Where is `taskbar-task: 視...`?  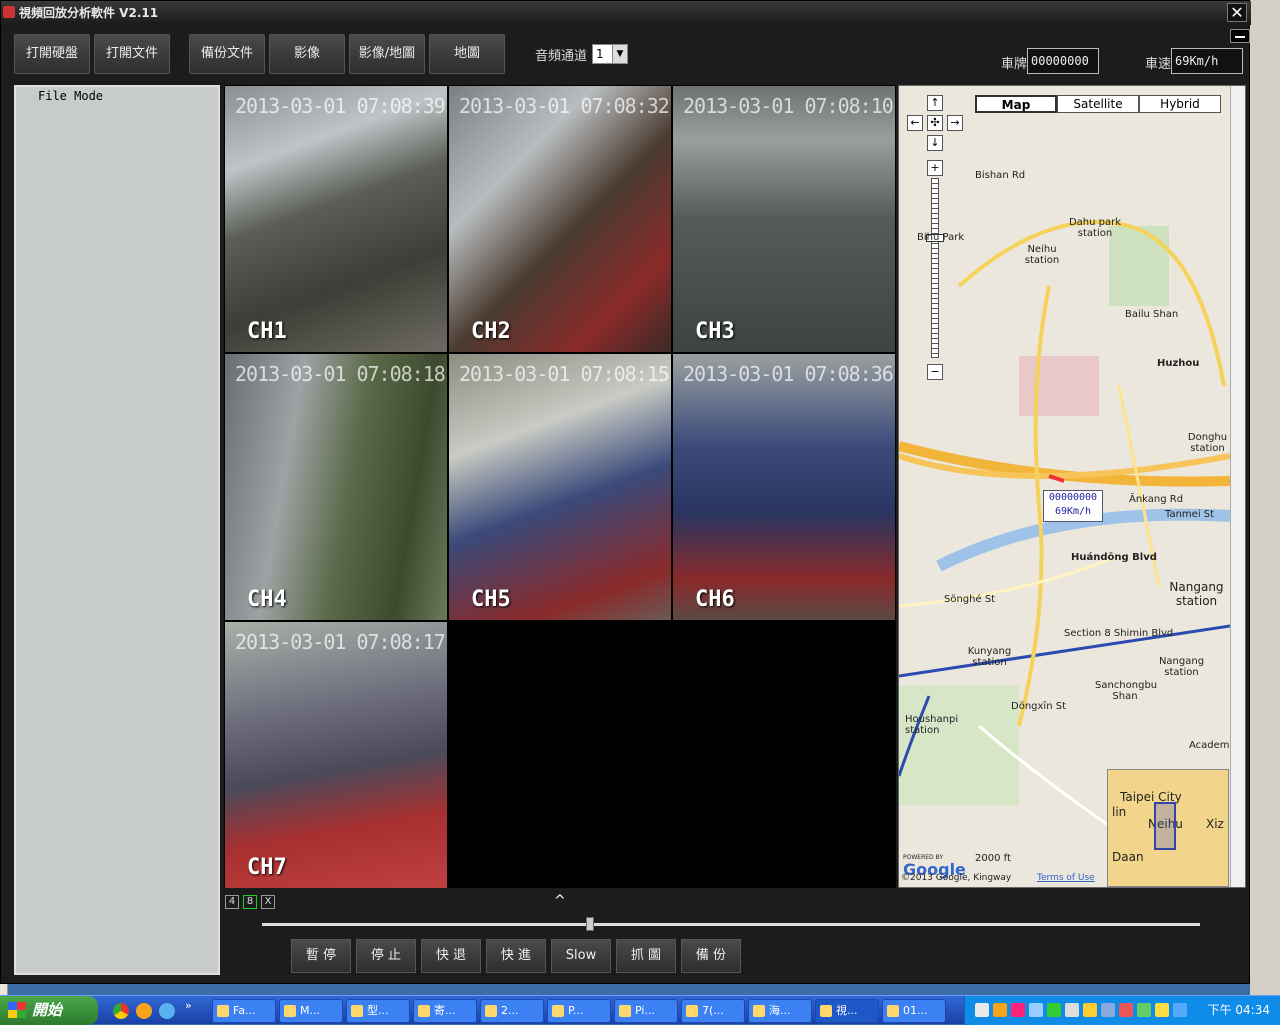 taskbar-task: 視... is located at coordinates (847, 1011).